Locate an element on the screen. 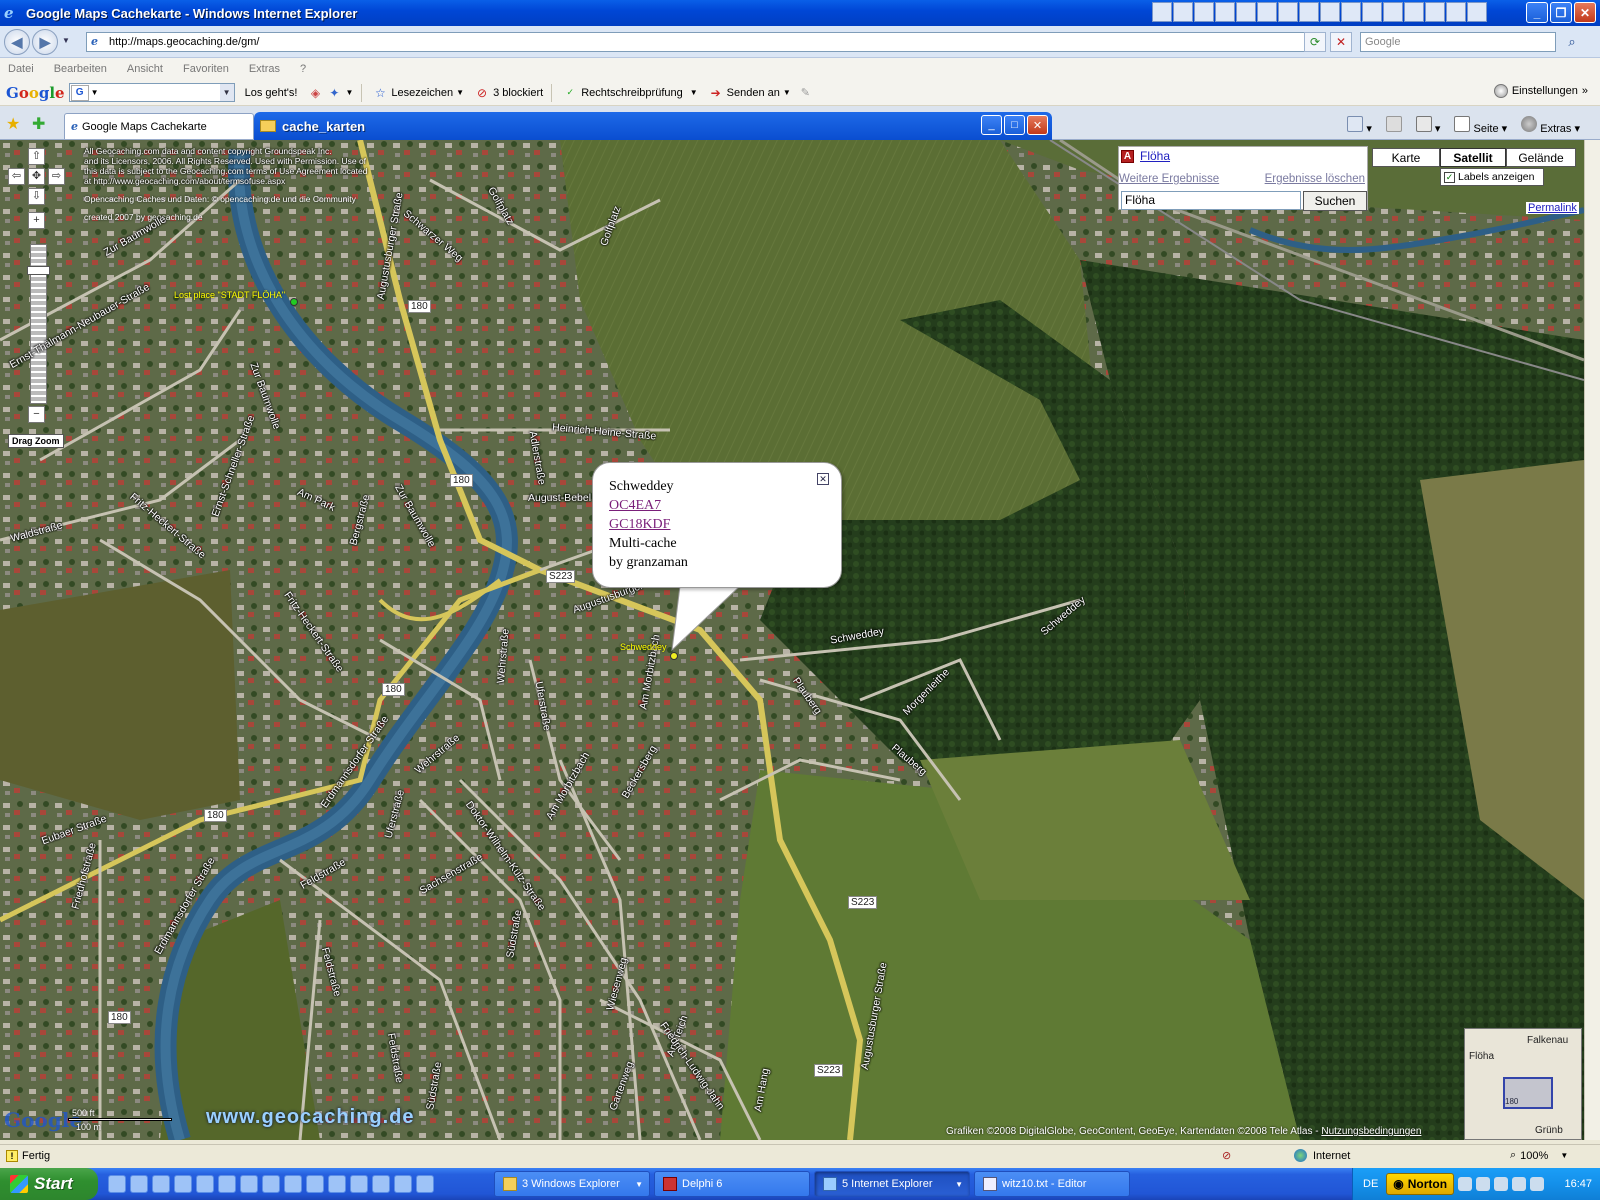 The image size is (1600, 1200). pan-left-button: ⇦ is located at coordinates (16, 176).